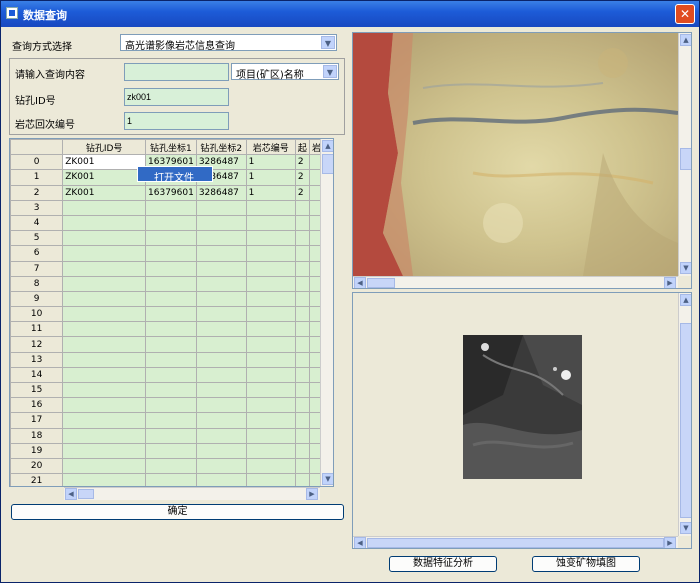  What do you see at coordinates (285, 72) in the screenshot?
I see `field-select: 项目(矿区)名称 ▼` at bounding box center [285, 72].